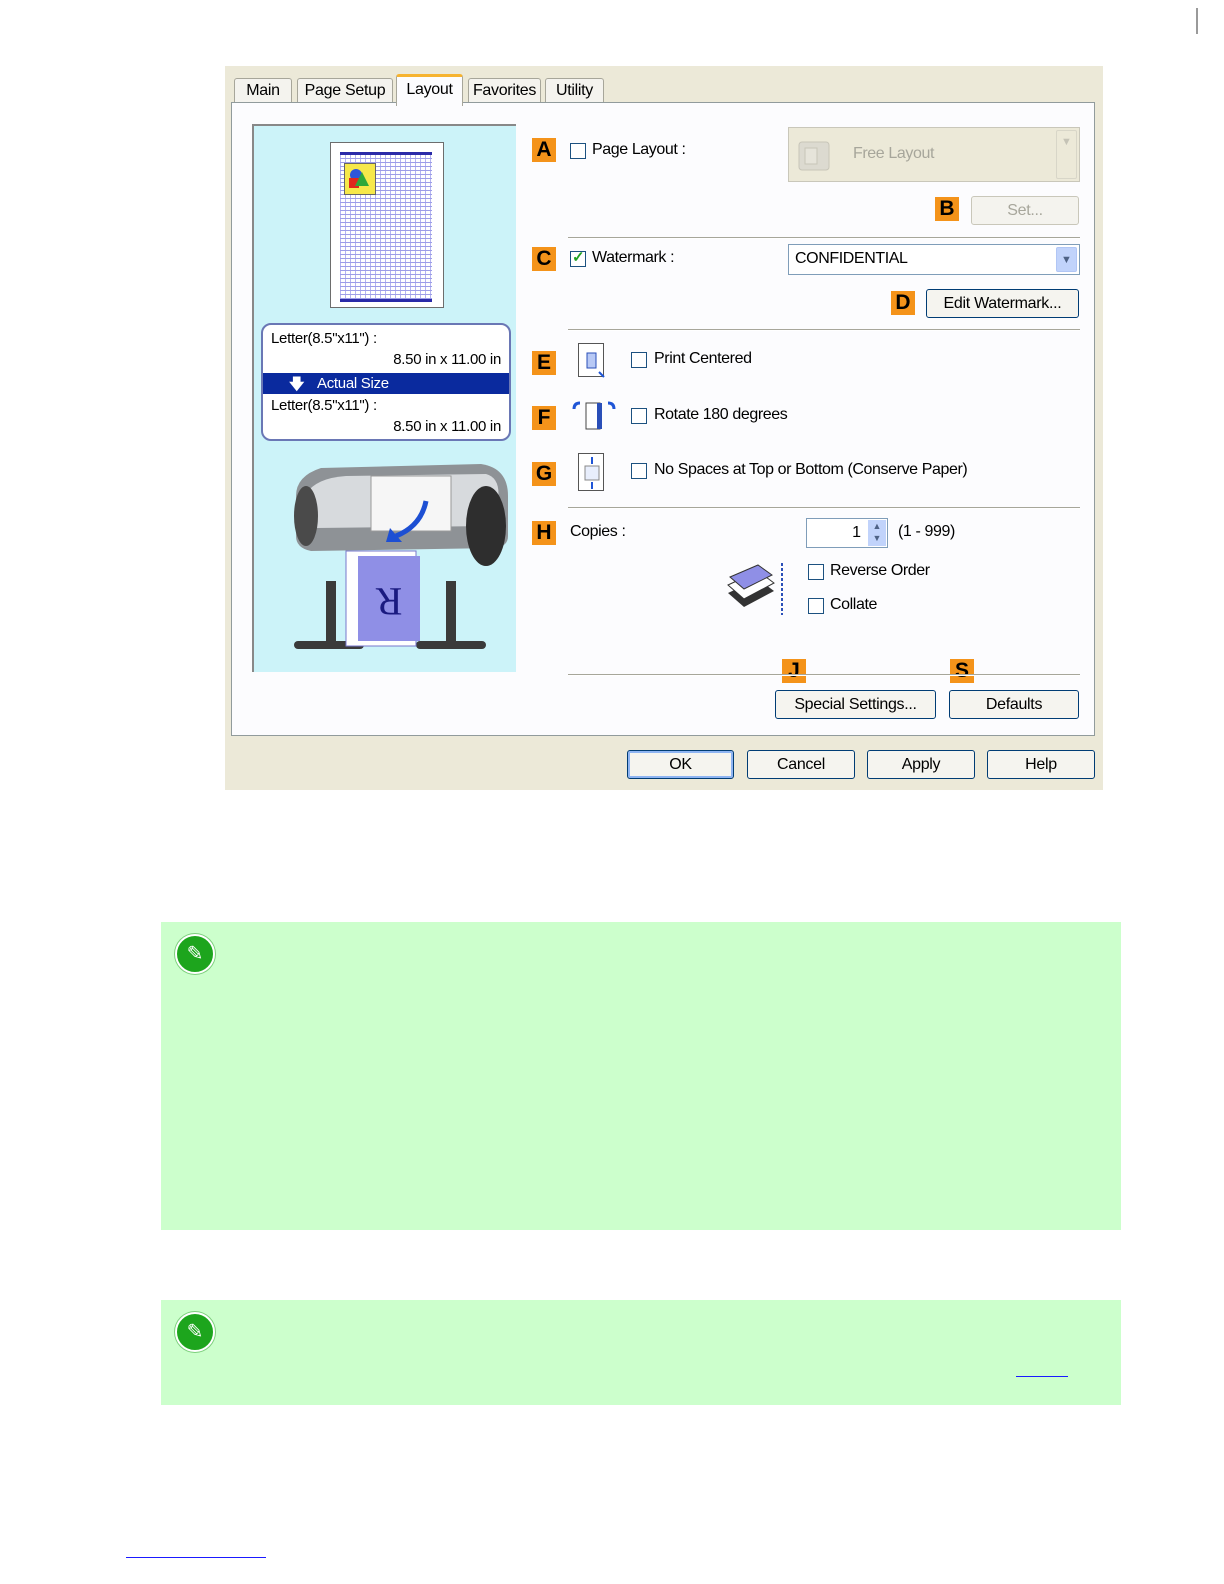 This screenshot has width=1224, height=1584. What do you see at coordinates (816, 572) in the screenshot?
I see `reverse-order-checkbox` at bounding box center [816, 572].